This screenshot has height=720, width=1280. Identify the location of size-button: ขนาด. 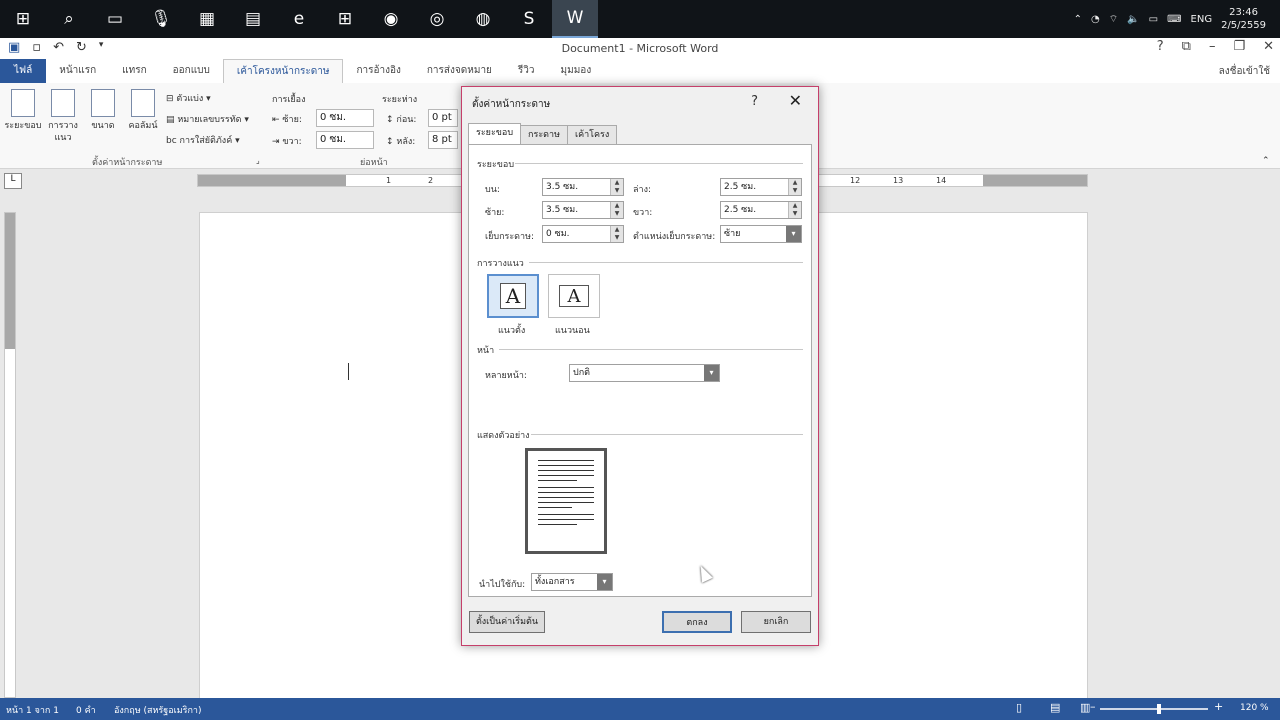
(103, 110).